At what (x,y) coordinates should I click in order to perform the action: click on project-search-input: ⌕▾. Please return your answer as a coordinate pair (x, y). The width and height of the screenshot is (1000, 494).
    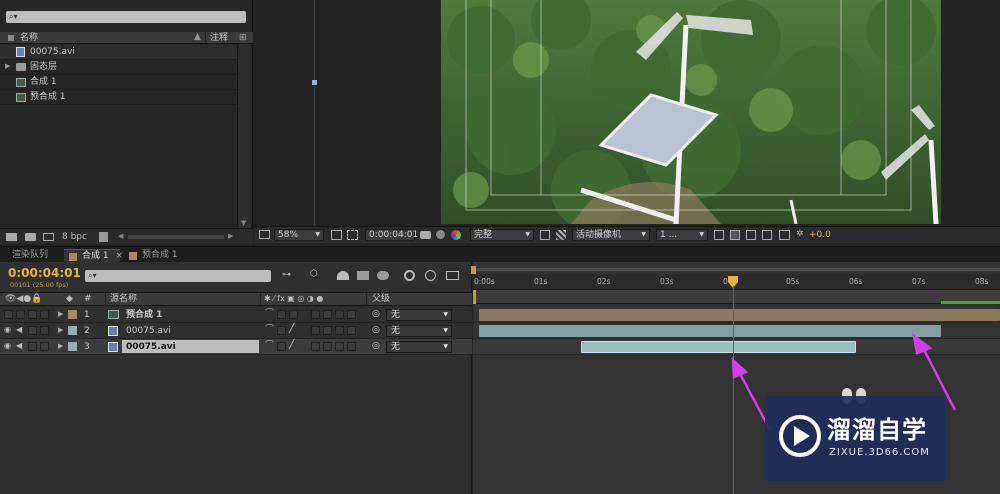
    Looking at the image, I should click on (126, 17).